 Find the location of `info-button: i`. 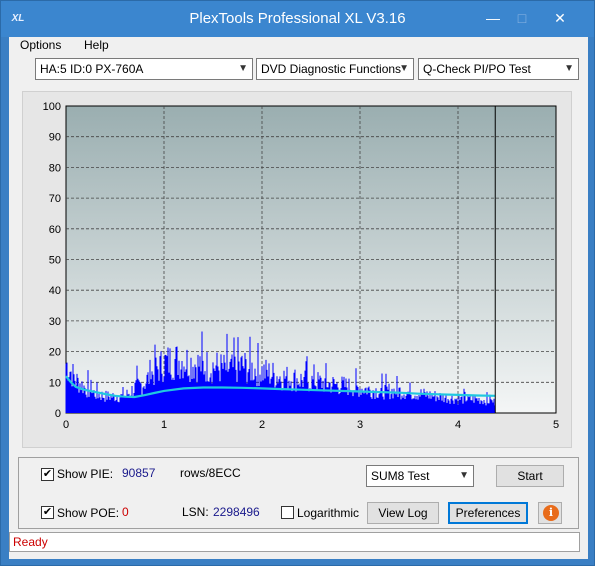

info-button: i is located at coordinates (550, 513).